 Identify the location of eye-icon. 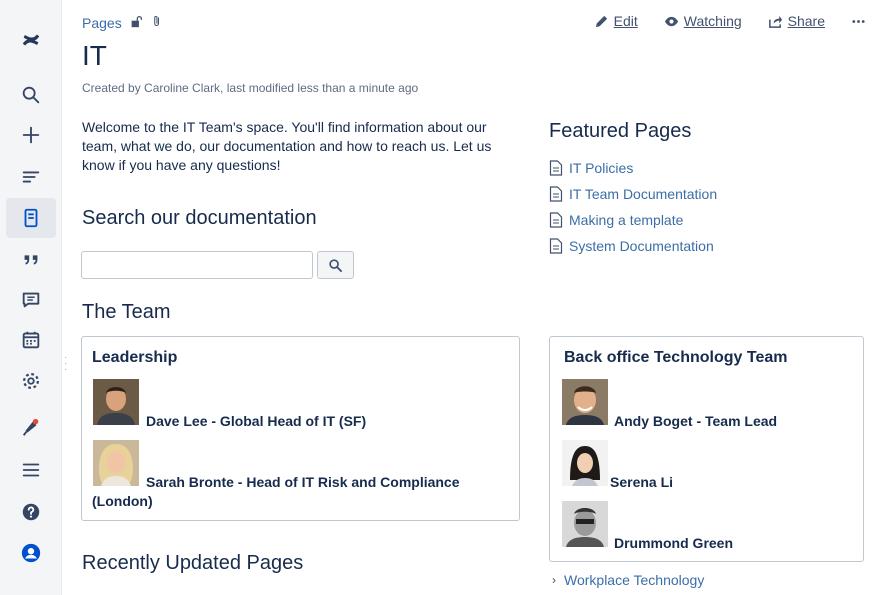
(671, 21).